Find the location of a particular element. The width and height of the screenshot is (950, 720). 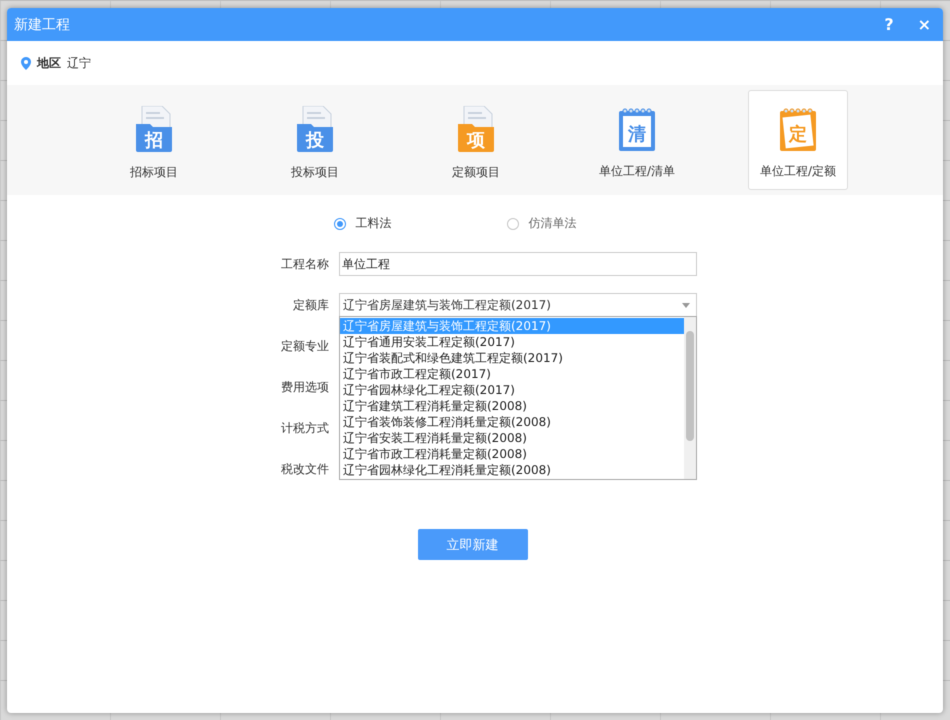

dropdown-option: 辽宁省建筑工程消耗量定额(2008) is located at coordinates (512, 406).